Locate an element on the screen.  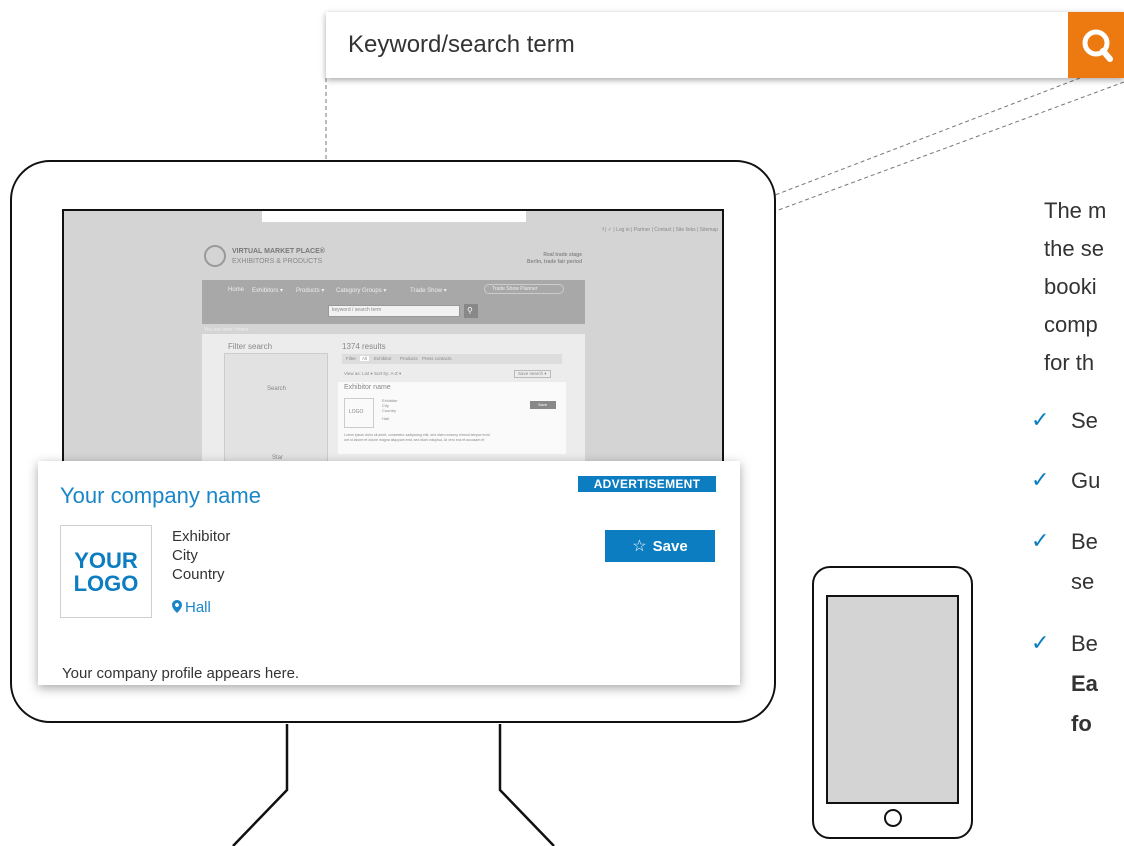
city-label: City is located at coordinates (185, 555).